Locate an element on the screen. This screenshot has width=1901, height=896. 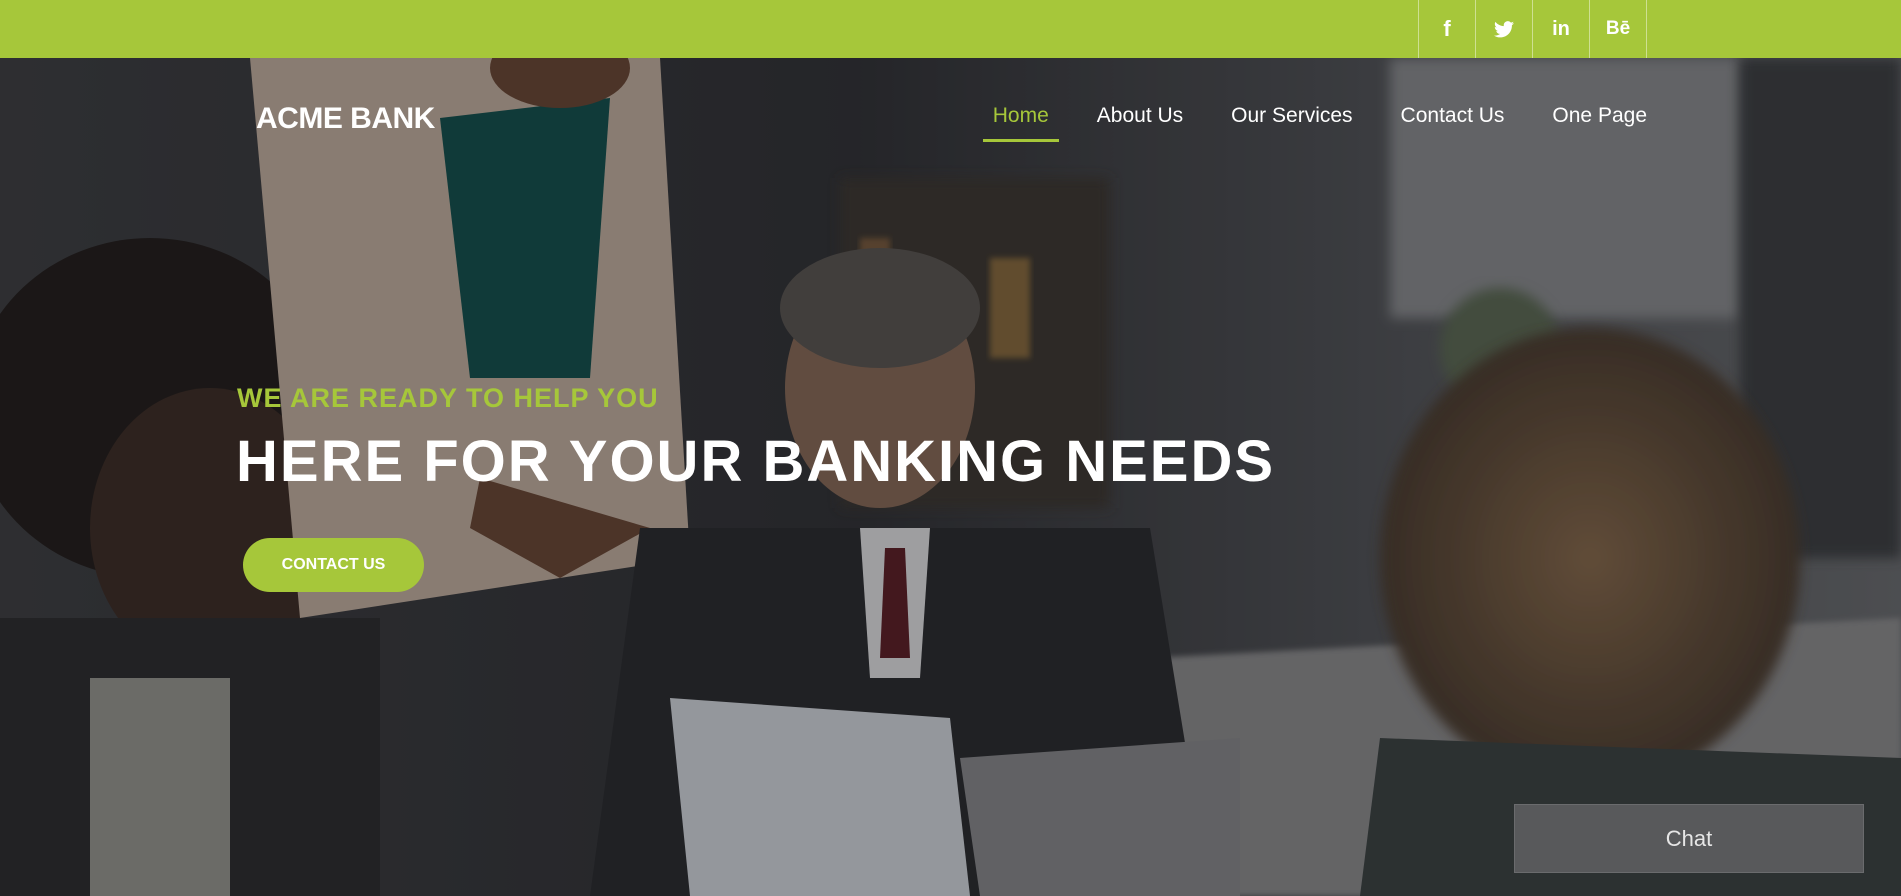
behance-link: Bē is located at coordinates (1618, 29).